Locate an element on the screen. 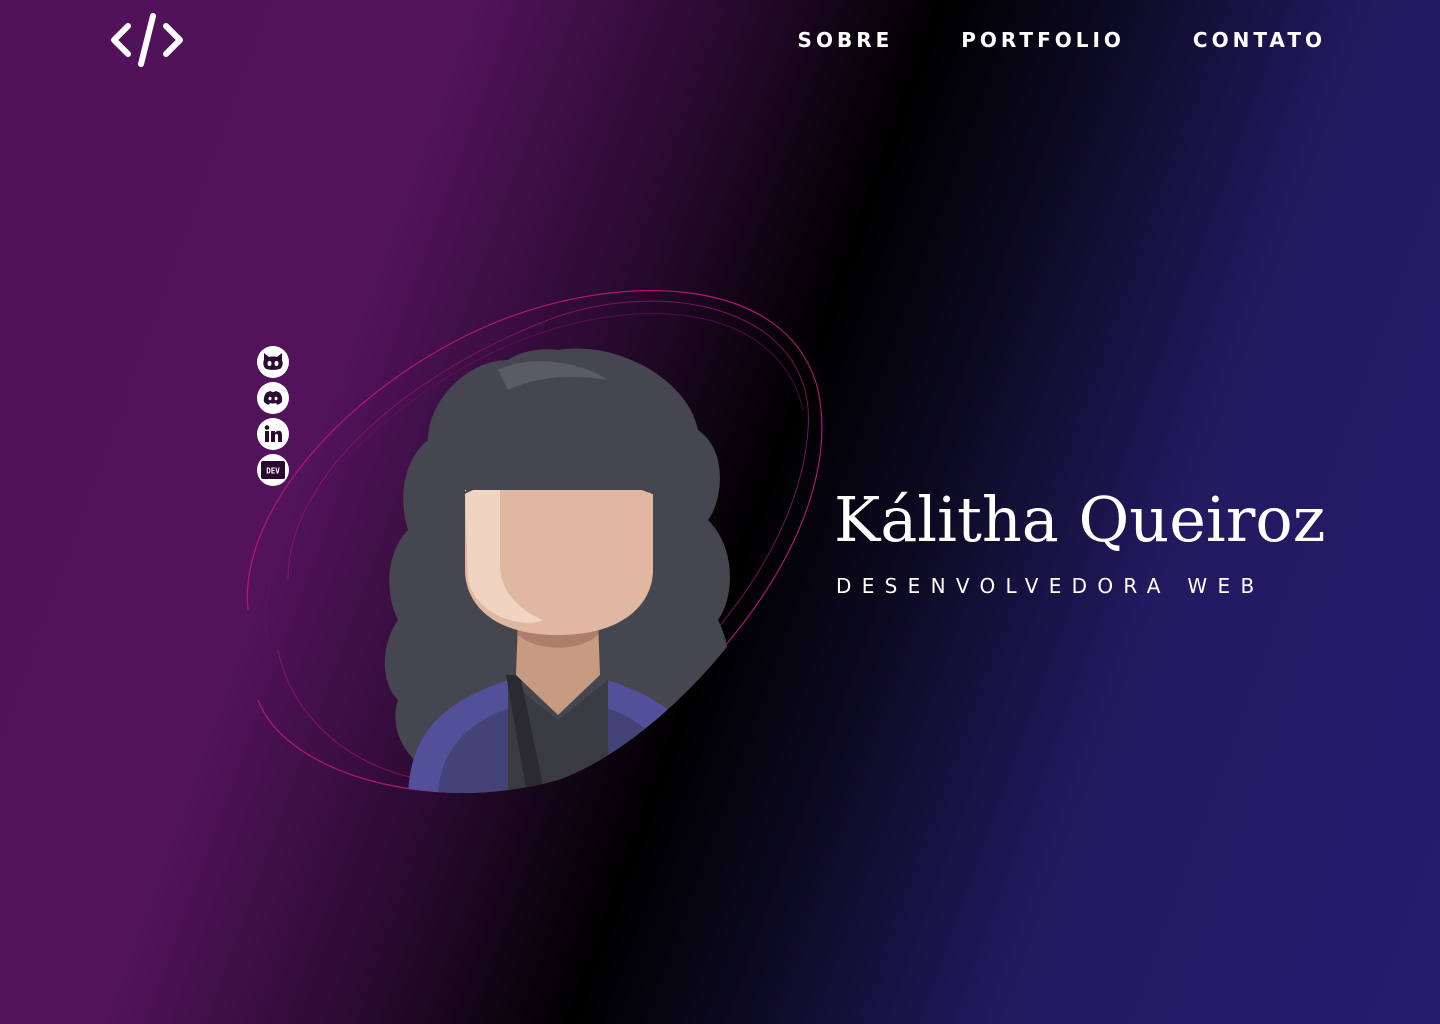 The height and width of the screenshot is (1024, 1440). code-brackets-icon is located at coordinates (147, 40).